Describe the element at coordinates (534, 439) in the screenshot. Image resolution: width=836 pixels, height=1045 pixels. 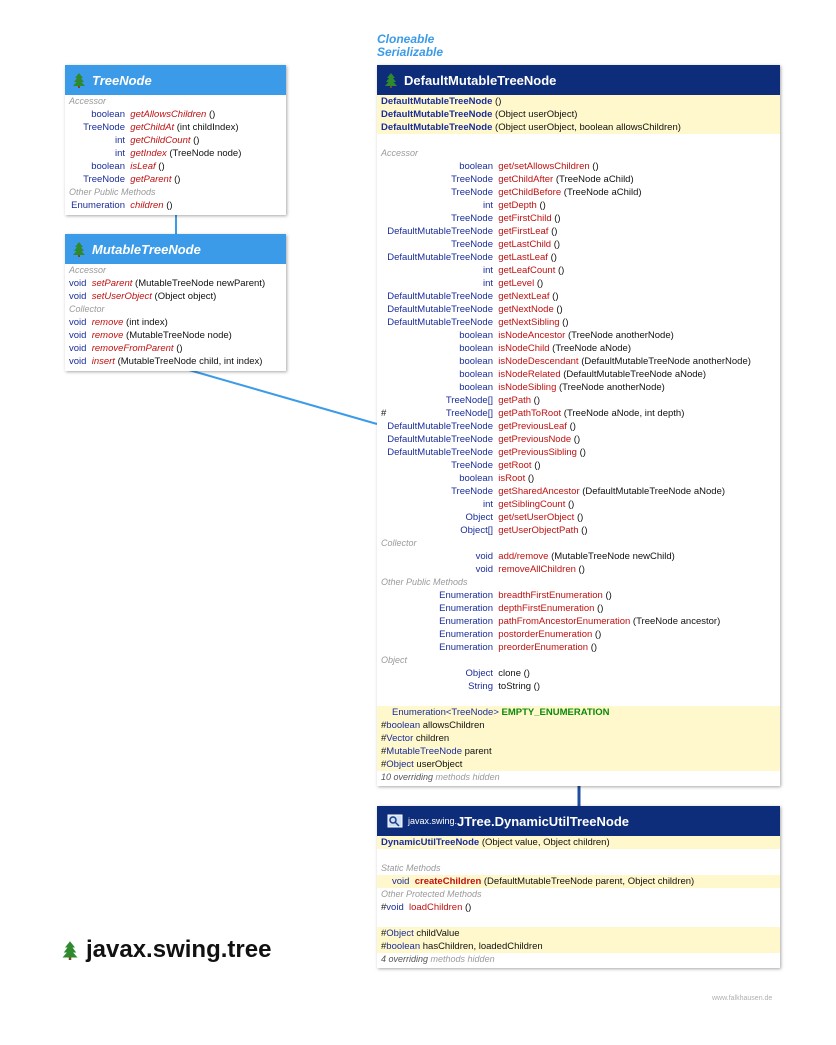
I see `method-name: getPreviousNode` at that location.